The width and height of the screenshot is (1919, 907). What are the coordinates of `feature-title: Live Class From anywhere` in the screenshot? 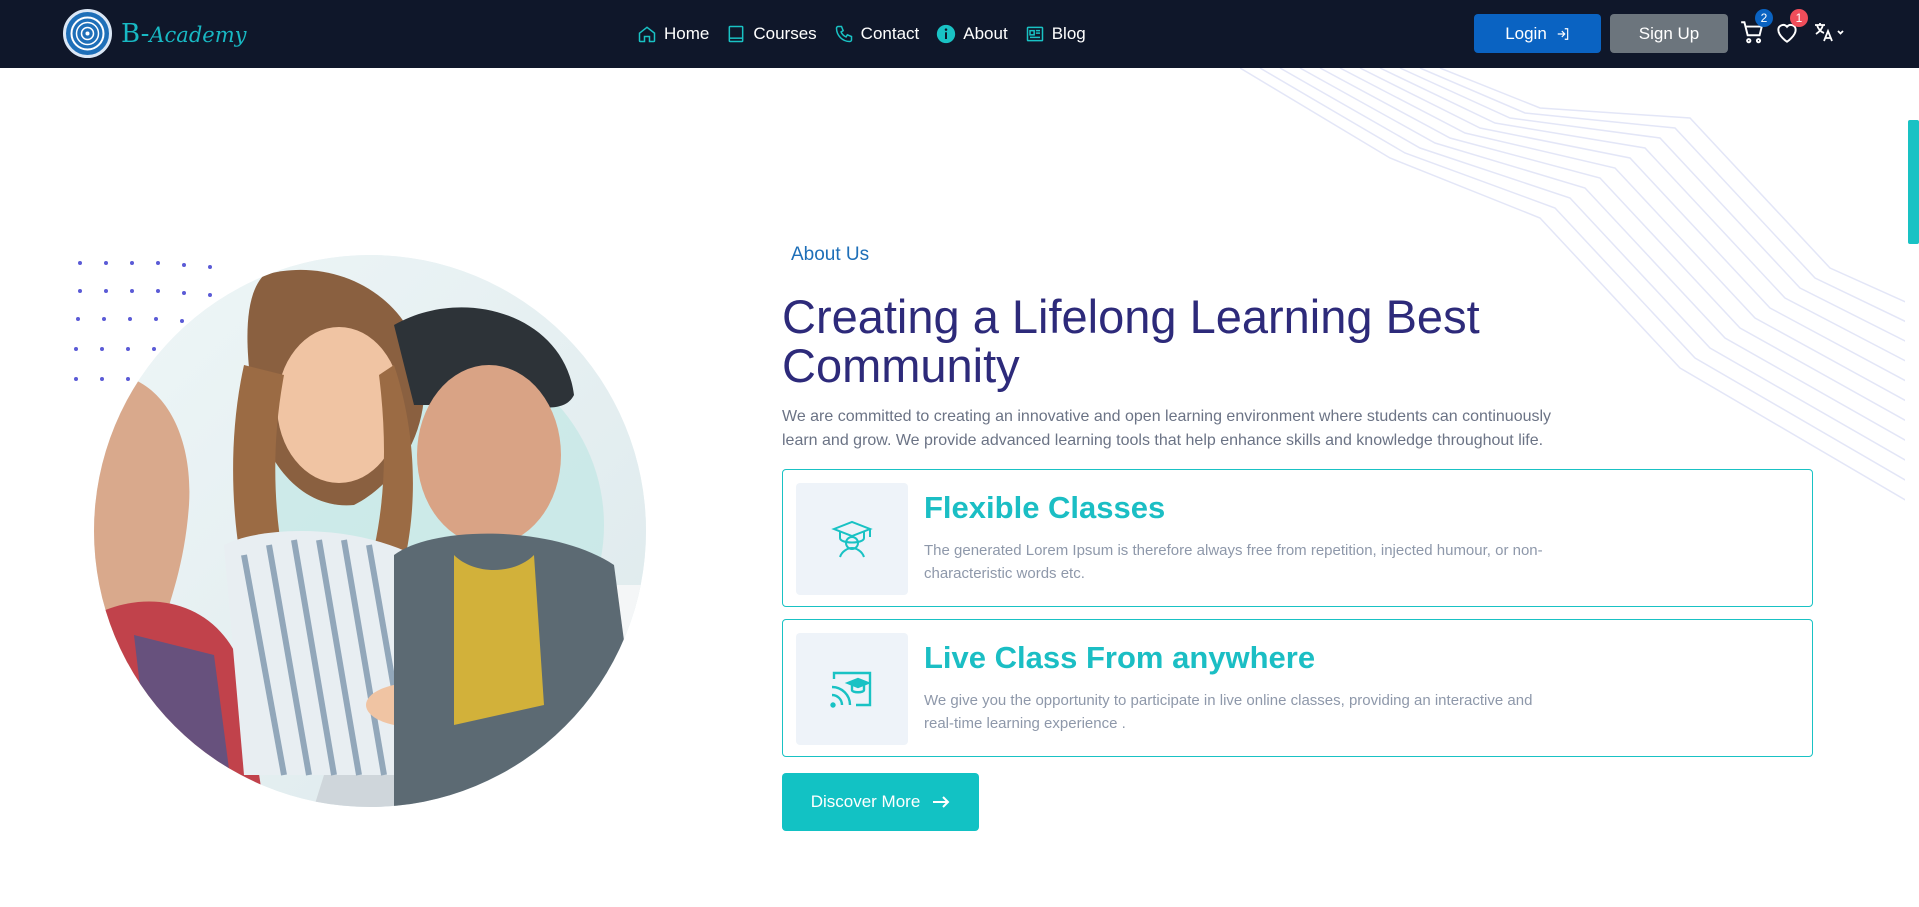 It's located at (1120, 657).